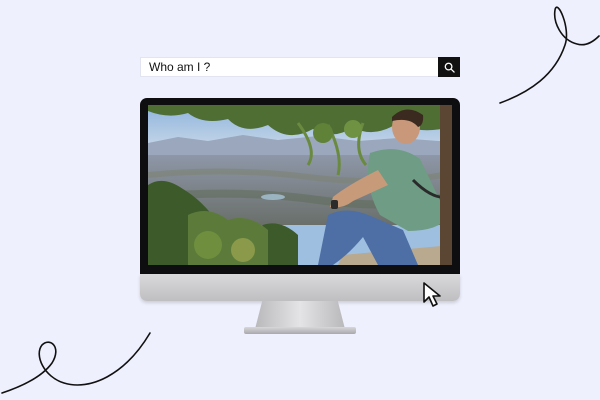  I want to click on monitor-base, so click(300, 330).